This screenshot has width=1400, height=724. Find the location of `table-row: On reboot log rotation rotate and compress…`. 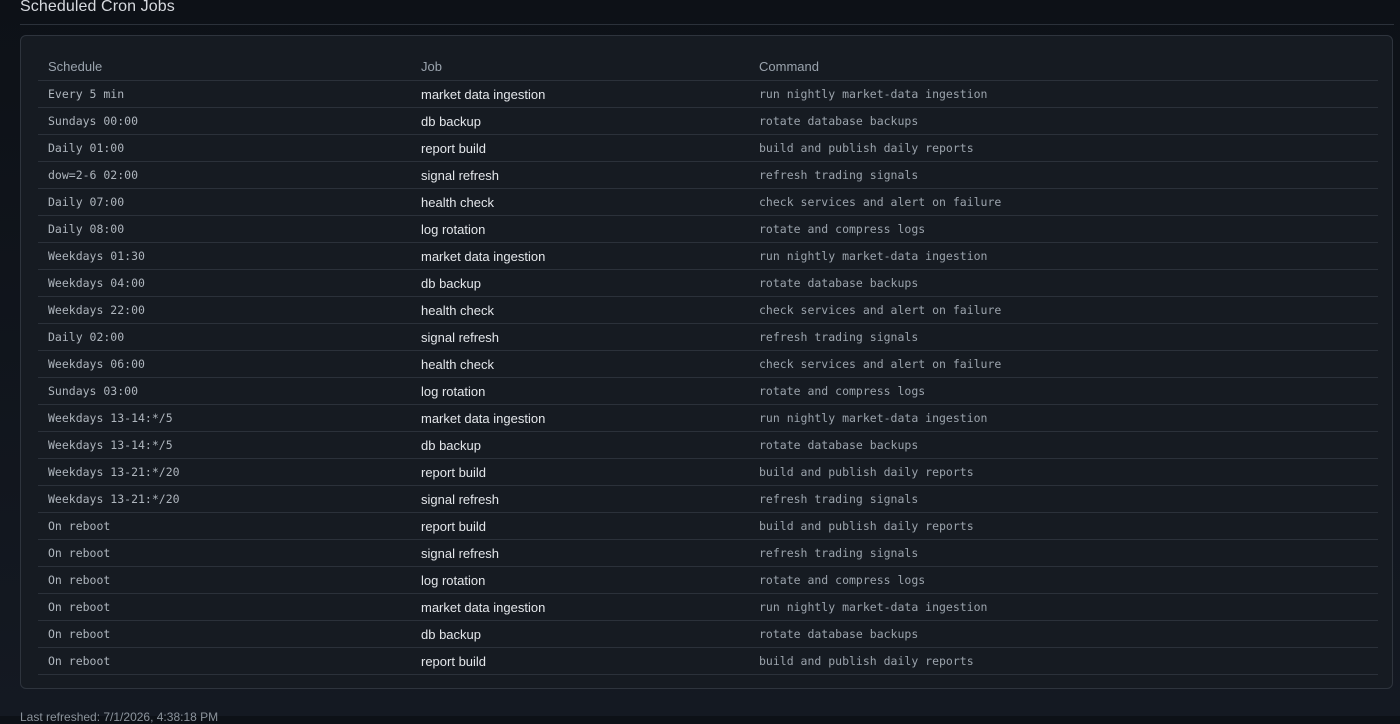

table-row: On reboot log rotation rotate and compress… is located at coordinates (708, 580).